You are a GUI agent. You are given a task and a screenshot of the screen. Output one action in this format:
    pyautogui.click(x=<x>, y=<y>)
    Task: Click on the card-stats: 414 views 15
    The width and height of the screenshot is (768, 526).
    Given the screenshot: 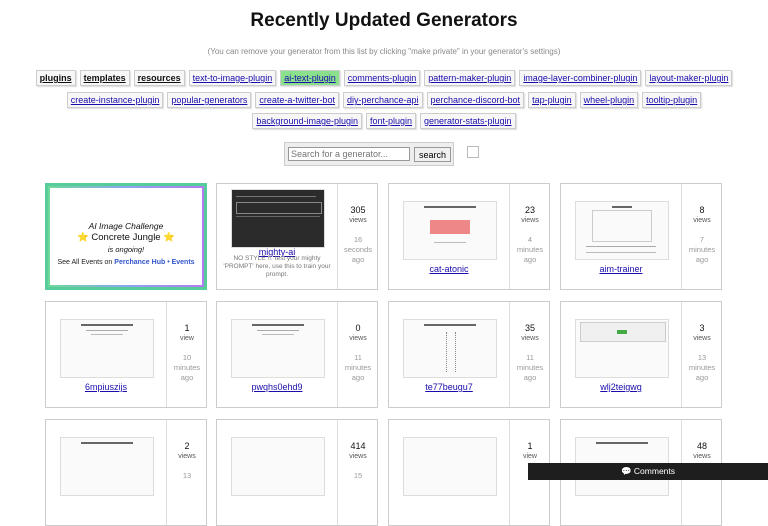 What is the action you would take?
    pyautogui.click(x=358, y=450)
    